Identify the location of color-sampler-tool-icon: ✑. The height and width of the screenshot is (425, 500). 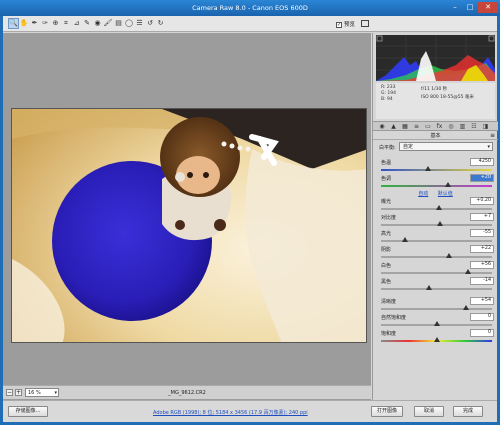
(45, 23).